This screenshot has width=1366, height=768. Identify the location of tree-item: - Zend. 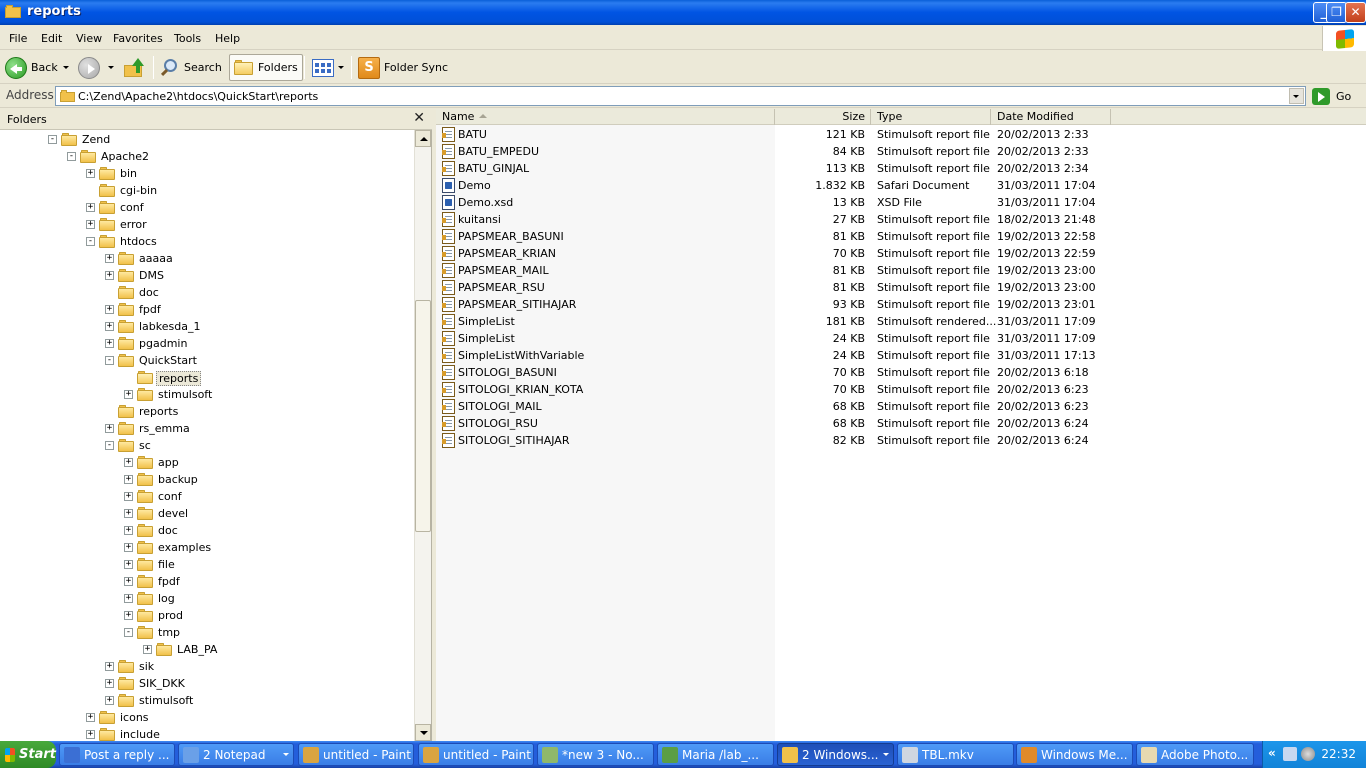
(207, 139).